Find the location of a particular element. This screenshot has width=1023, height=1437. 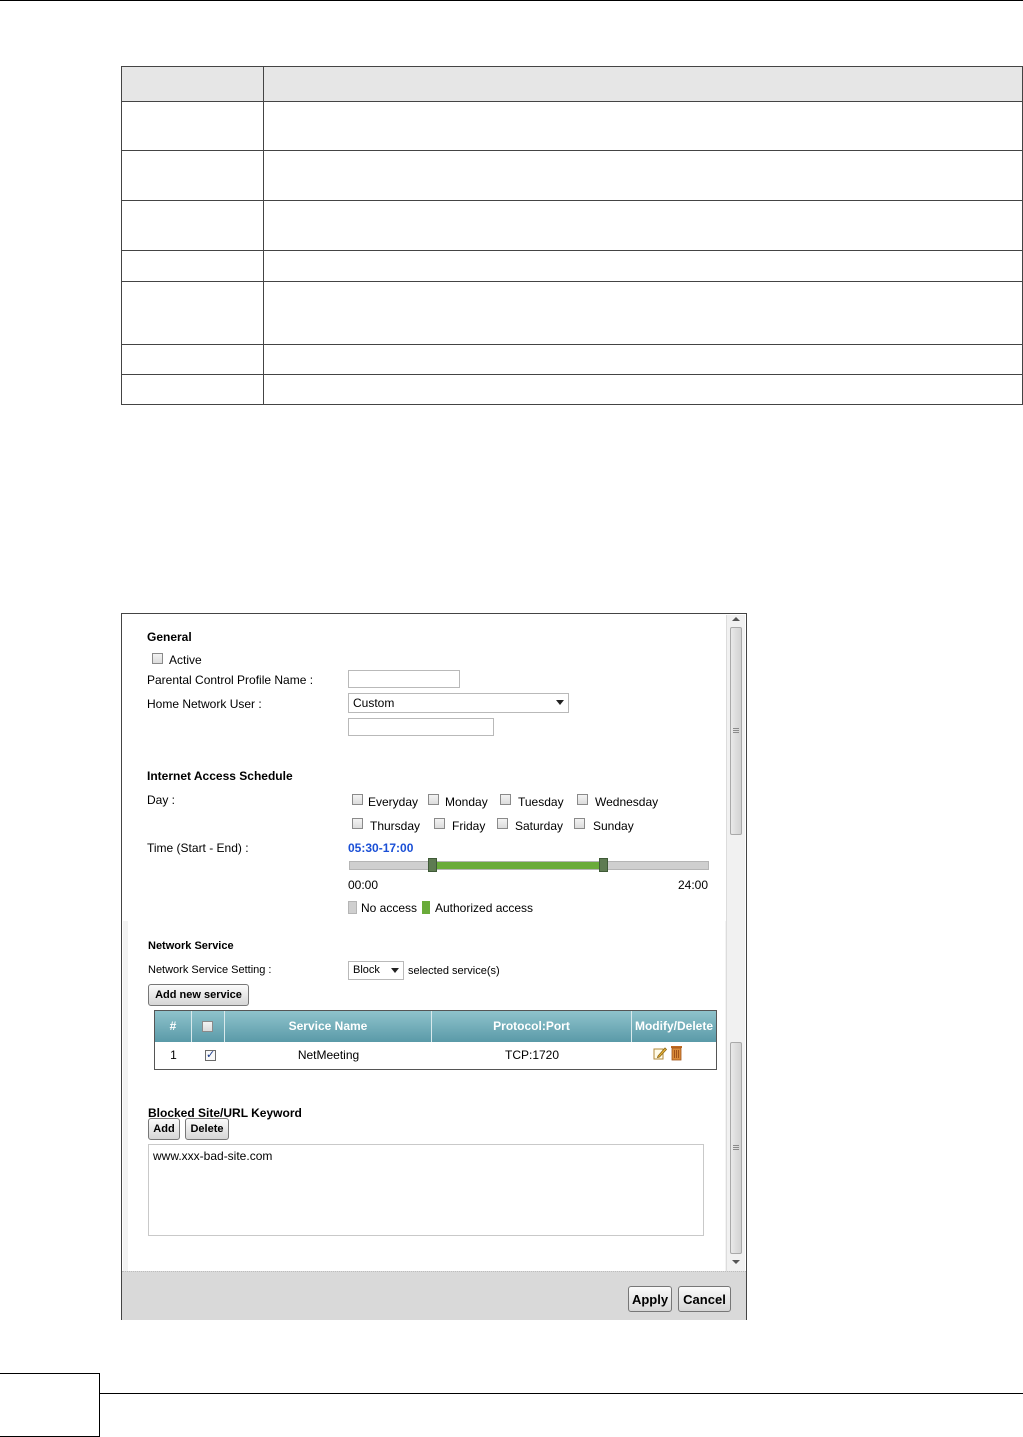

service-setting-select: Block is located at coordinates (376, 970).